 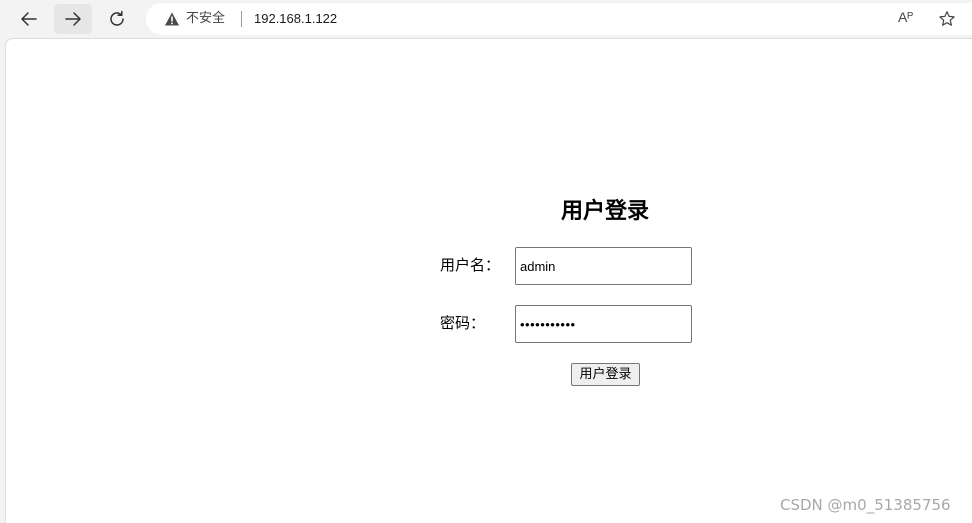 What do you see at coordinates (241, 19) in the screenshot?
I see `address-separator` at bounding box center [241, 19].